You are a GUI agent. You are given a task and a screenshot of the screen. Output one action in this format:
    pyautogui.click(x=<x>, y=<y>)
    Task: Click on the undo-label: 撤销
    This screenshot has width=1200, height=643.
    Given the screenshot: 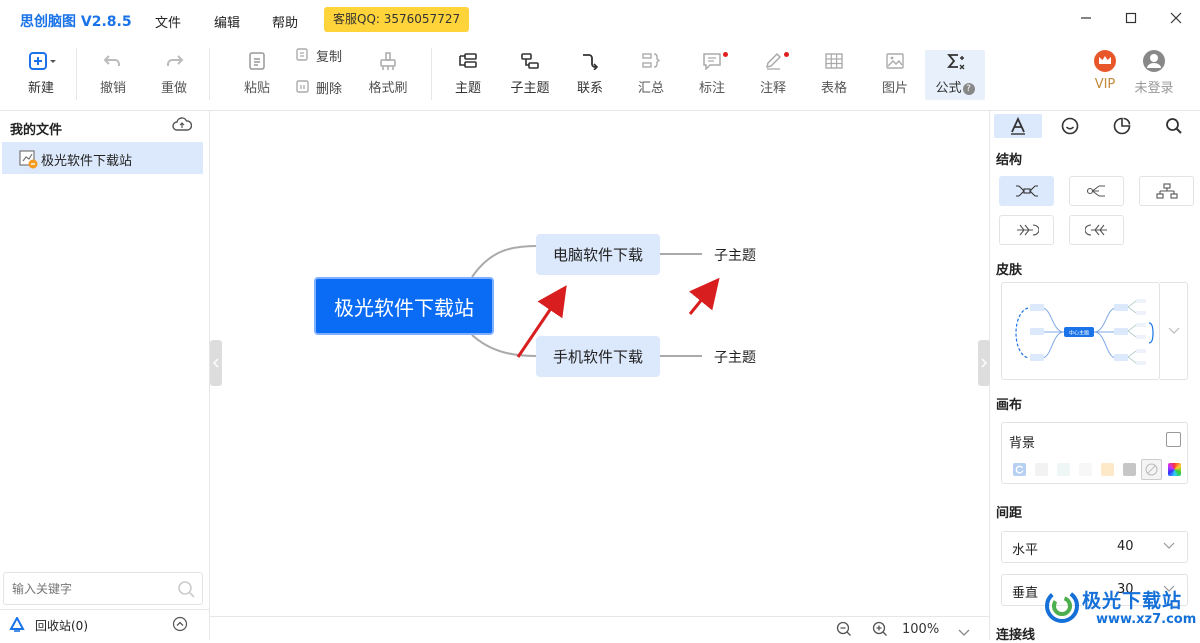 What is the action you would take?
    pyautogui.click(x=112, y=88)
    